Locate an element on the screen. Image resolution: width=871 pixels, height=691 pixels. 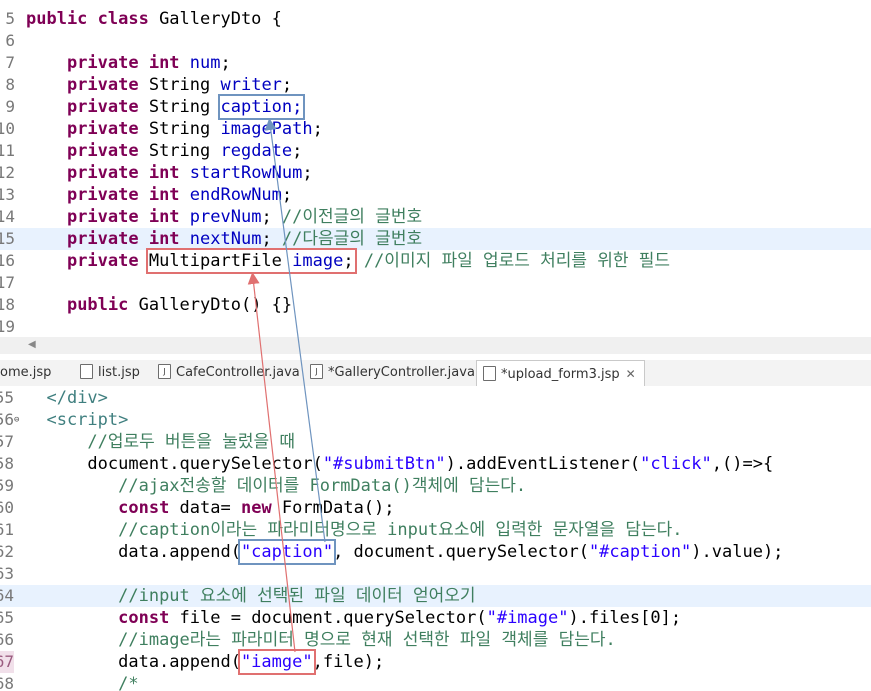
line-number: 19 is located at coordinates (7, 326).